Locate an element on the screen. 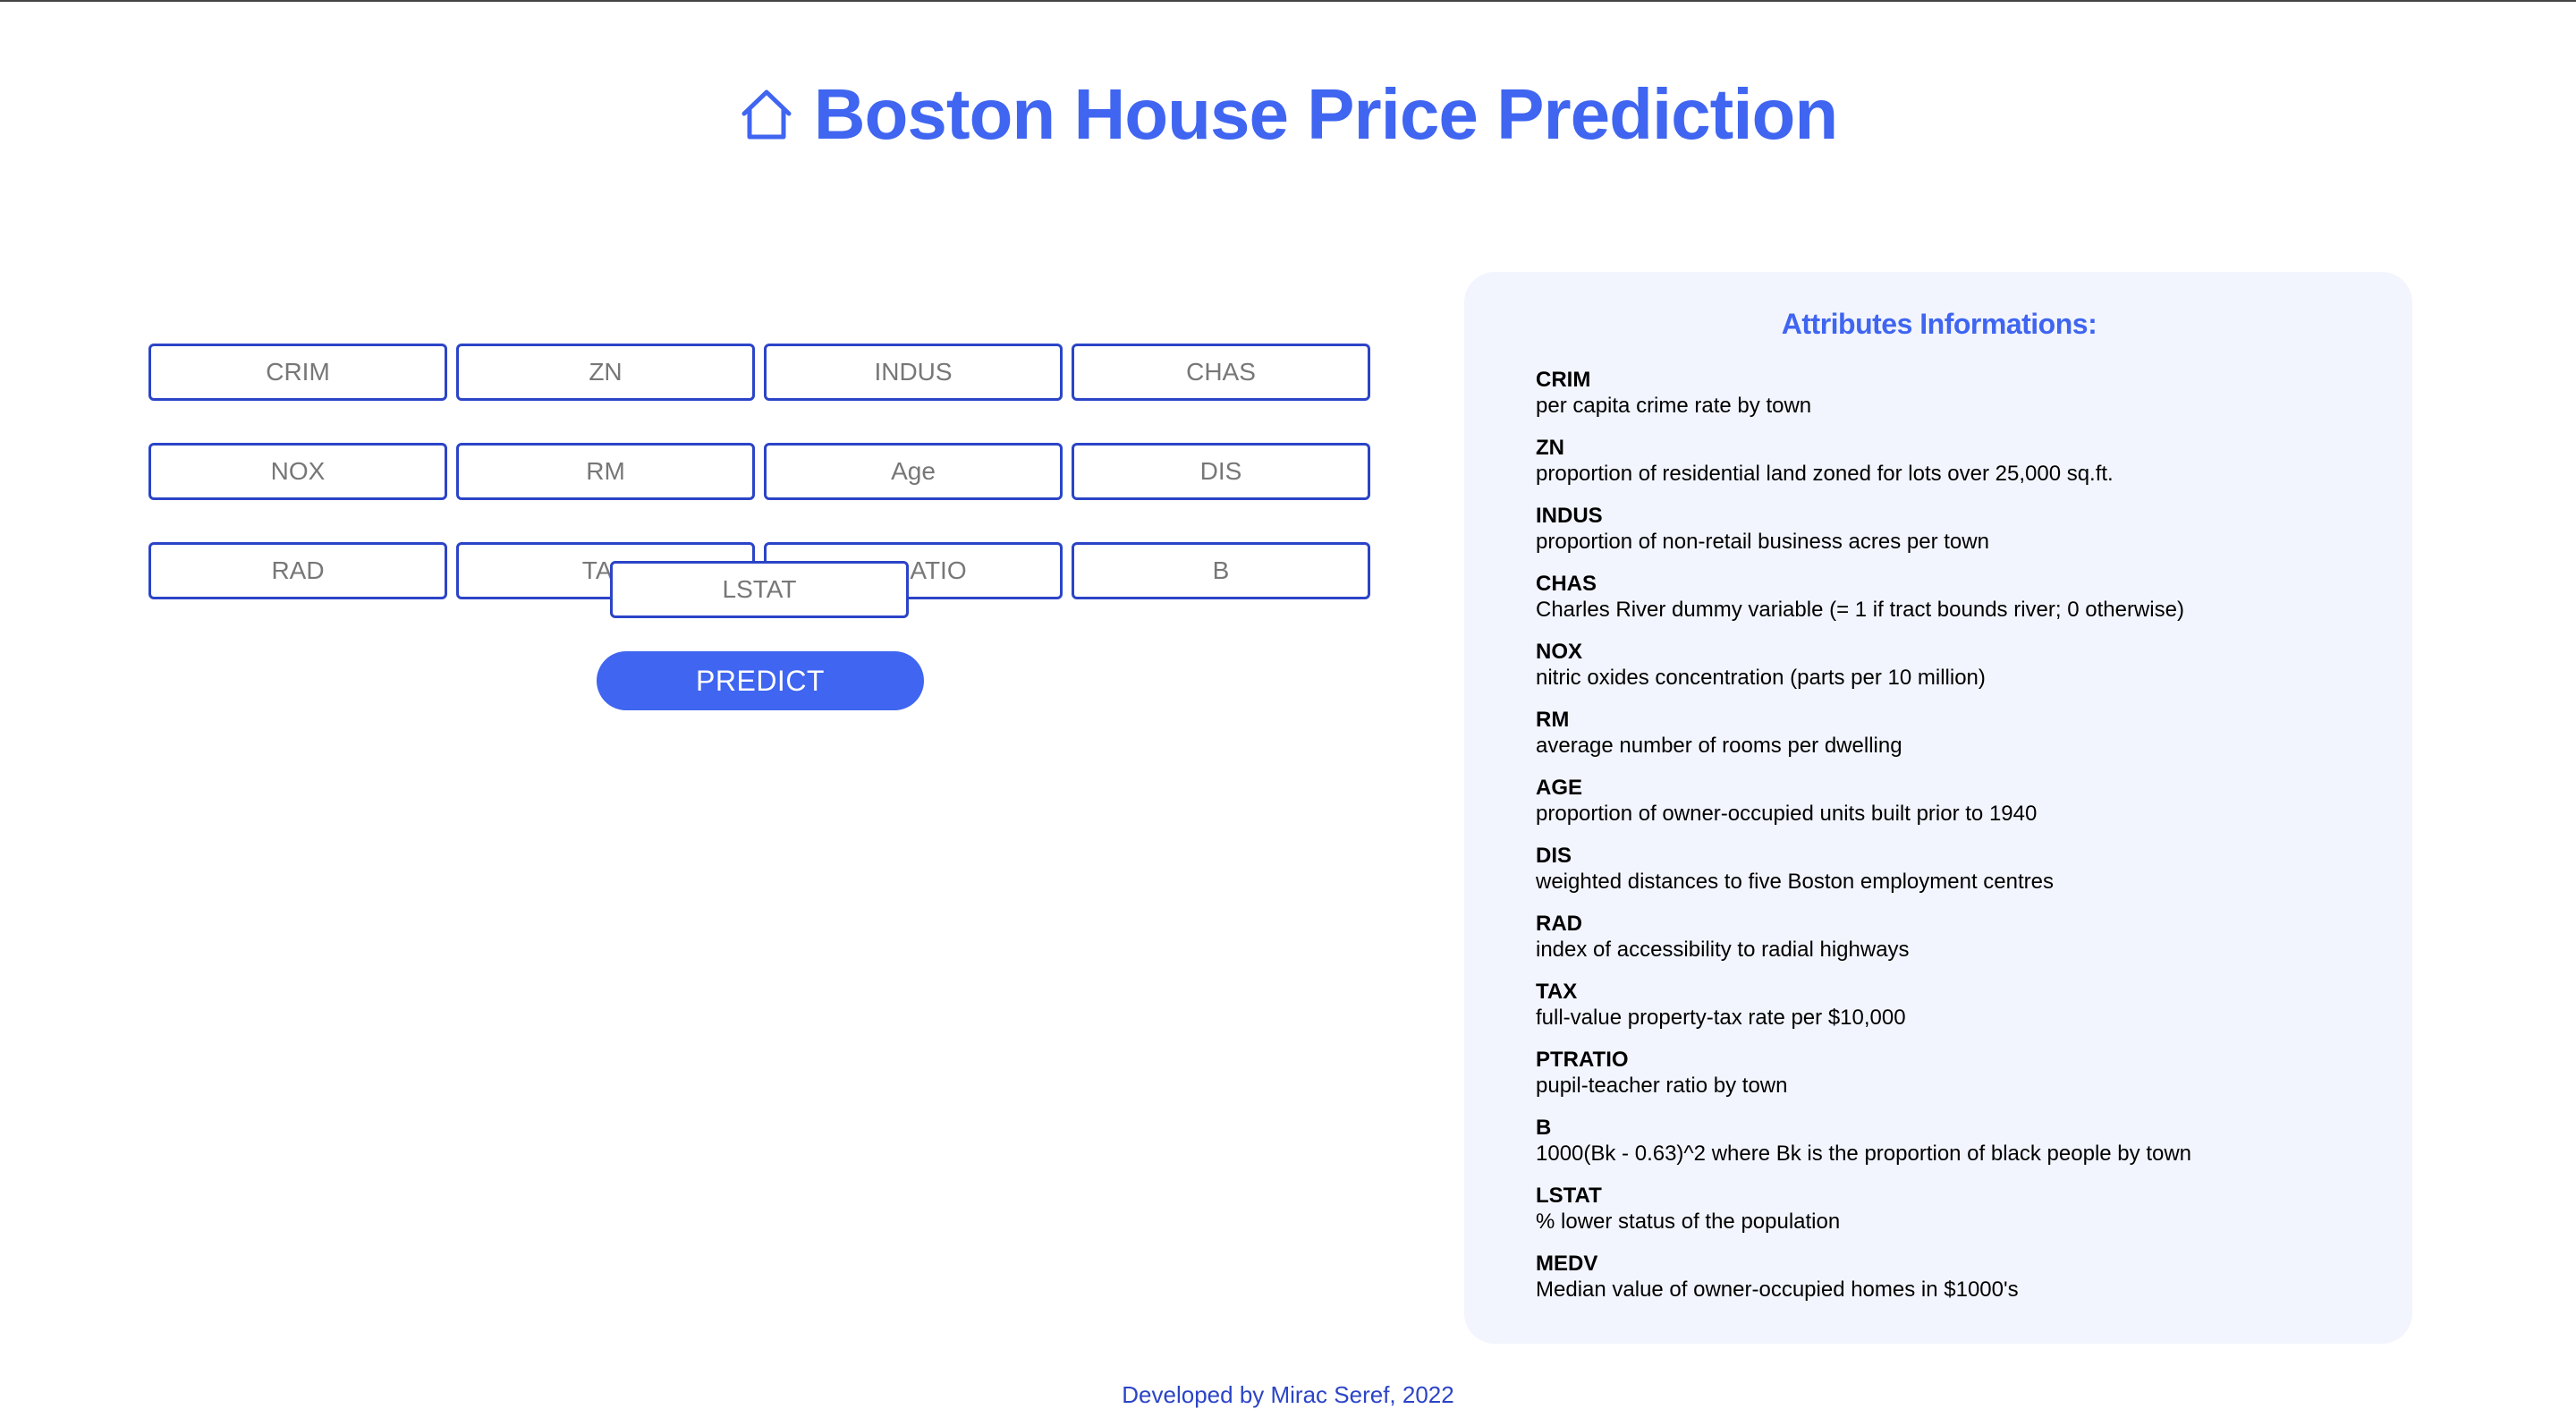 Image resolution: width=2576 pixels, height=1426 pixels. home-icon is located at coordinates (766, 115).